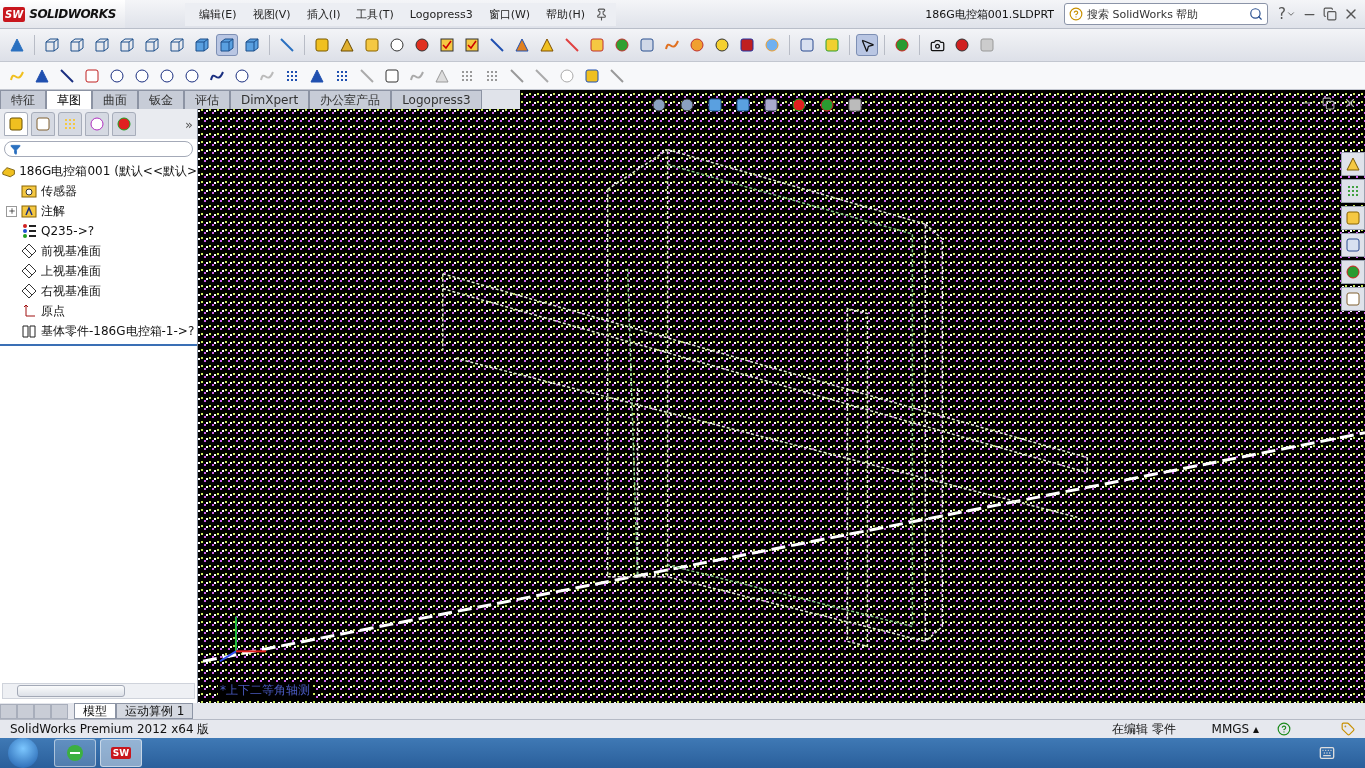 Image resolution: width=1365 pixels, height=768 pixels. What do you see at coordinates (75, 753) in the screenshot?
I see `taskbar-app` at bounding box center [75, 753].